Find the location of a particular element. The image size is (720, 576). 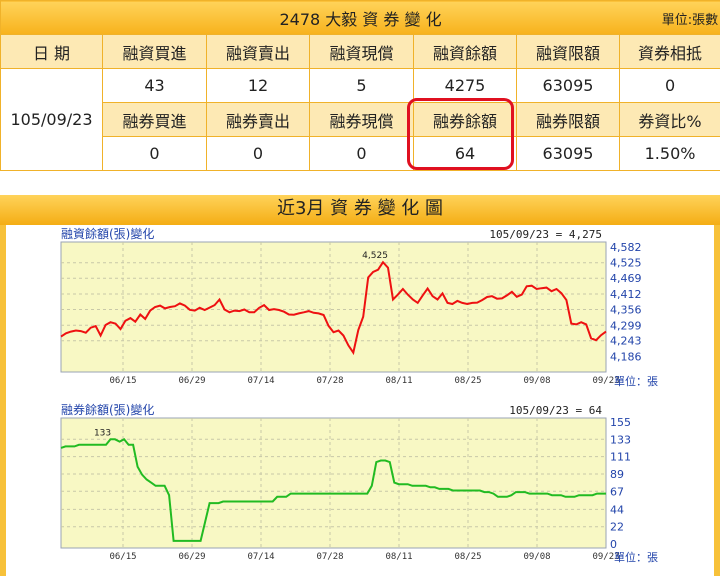

margin-header-cell: 融資賣出 is located at coordinates (258, 51).